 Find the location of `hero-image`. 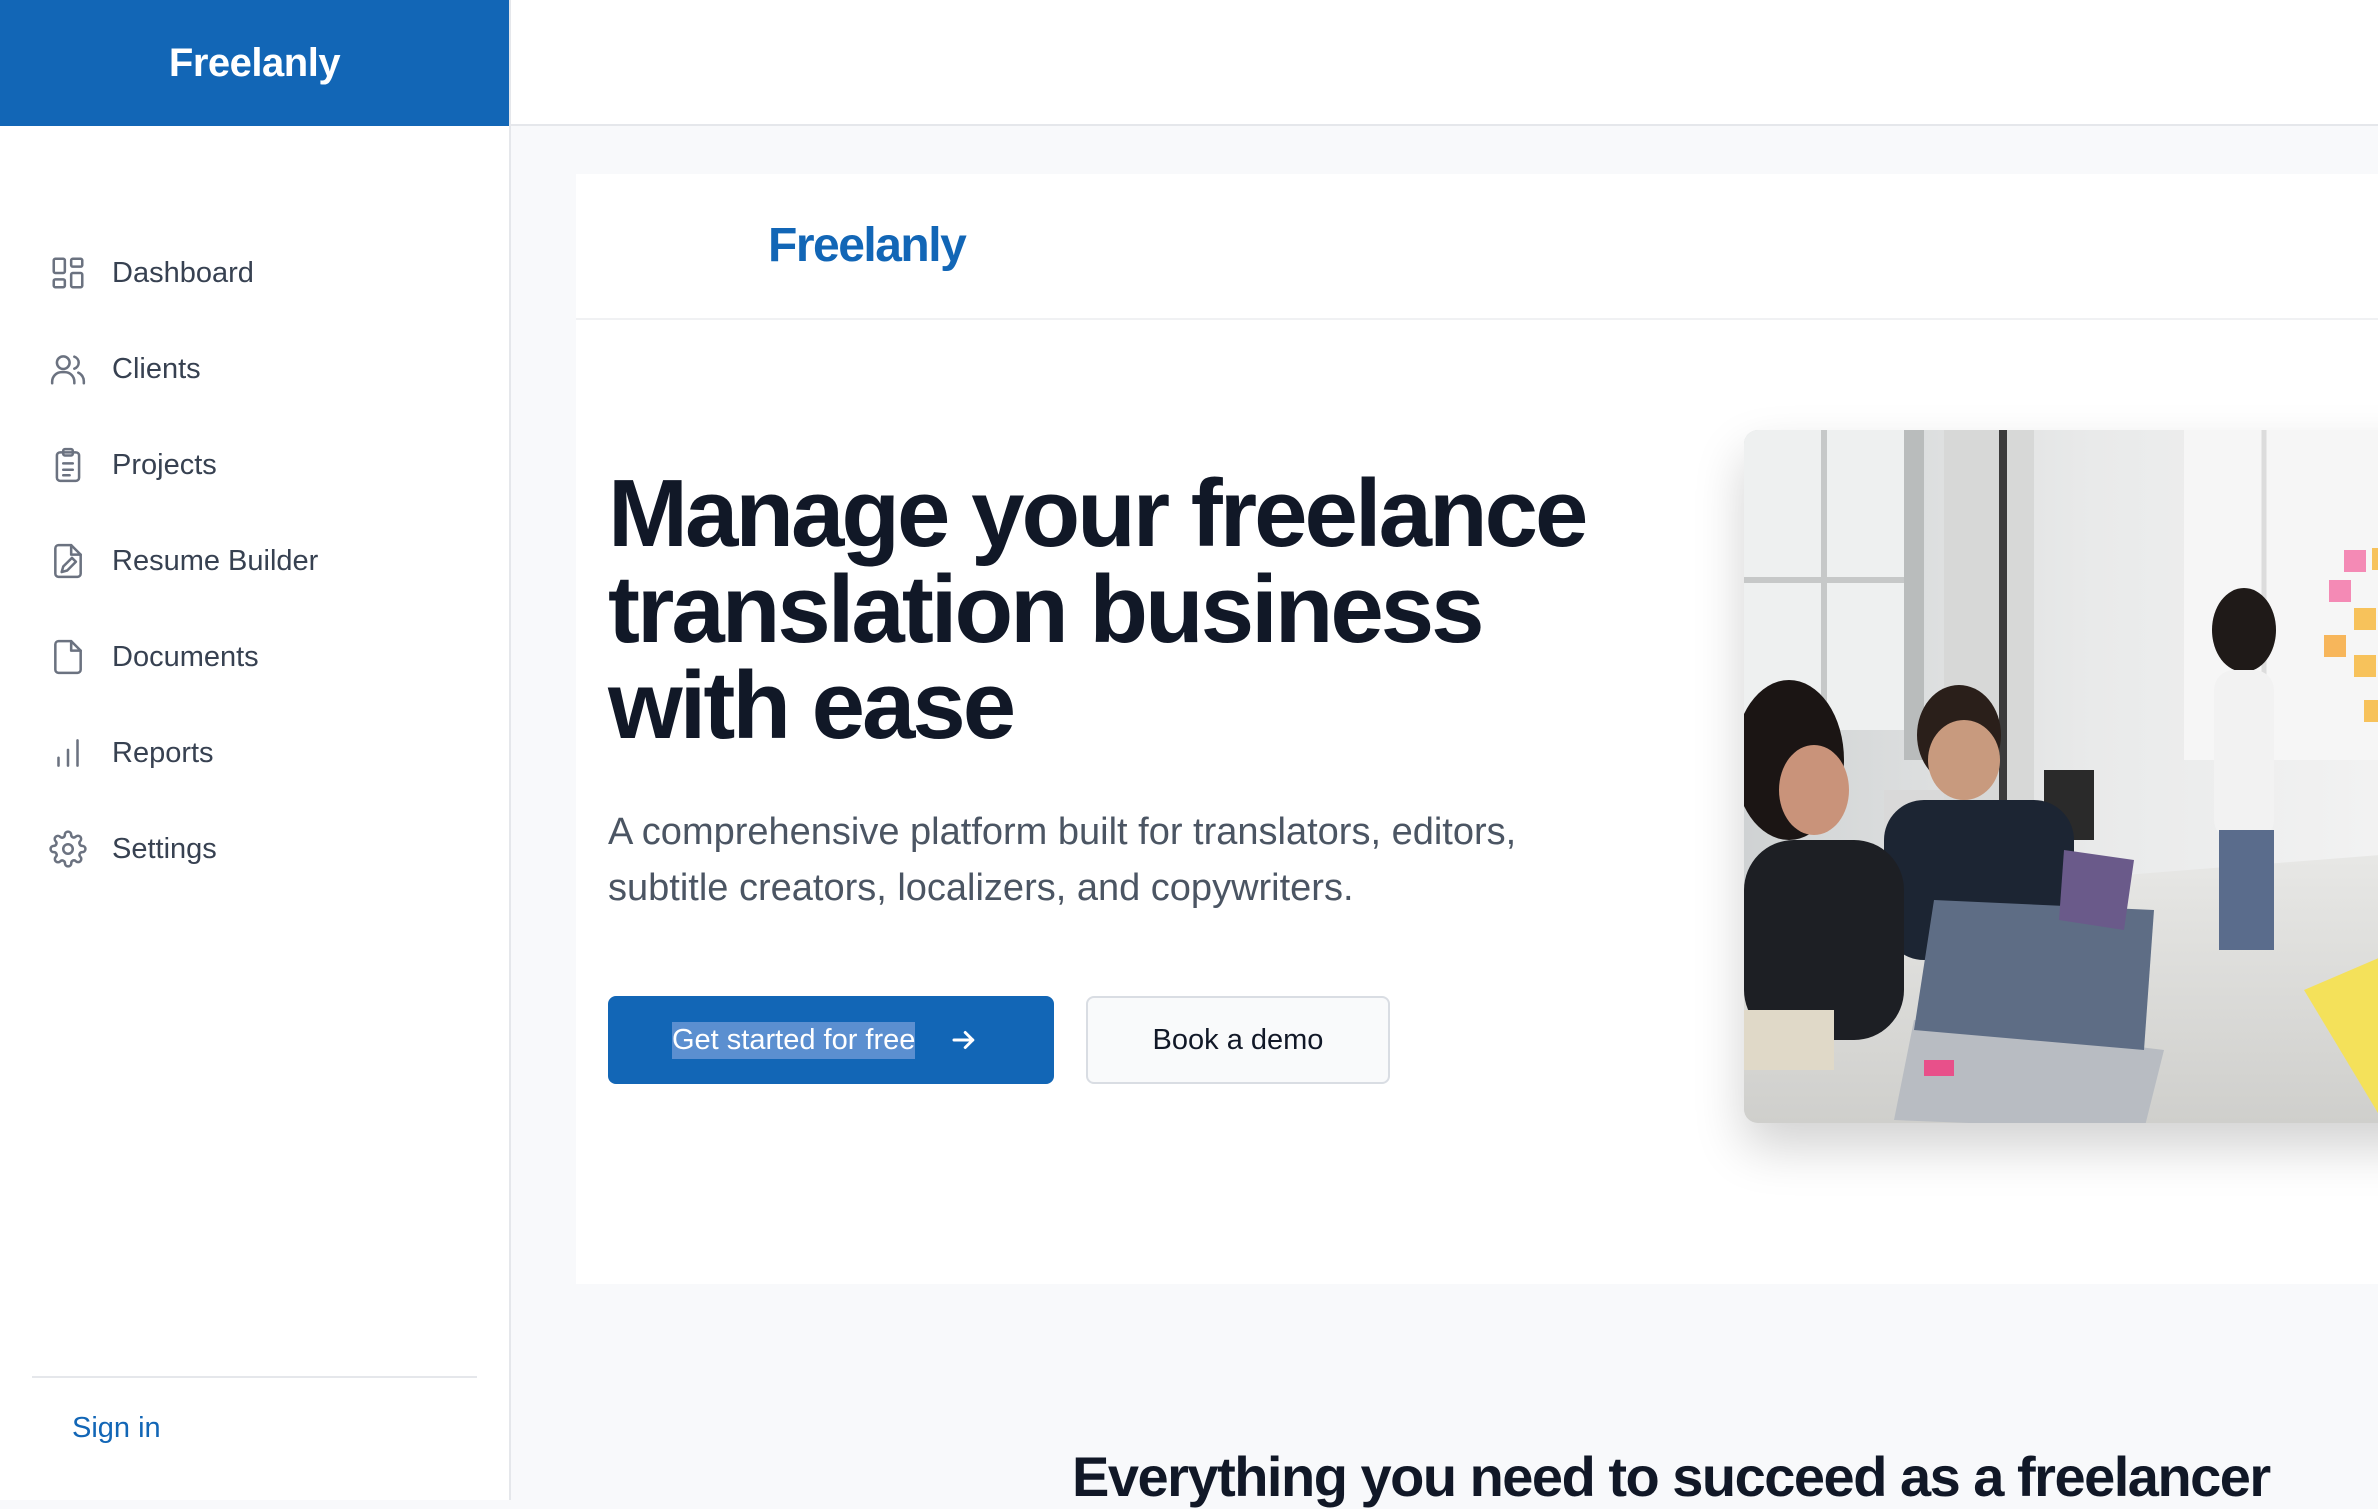

hero-image is located at coordinates (2061, 776).